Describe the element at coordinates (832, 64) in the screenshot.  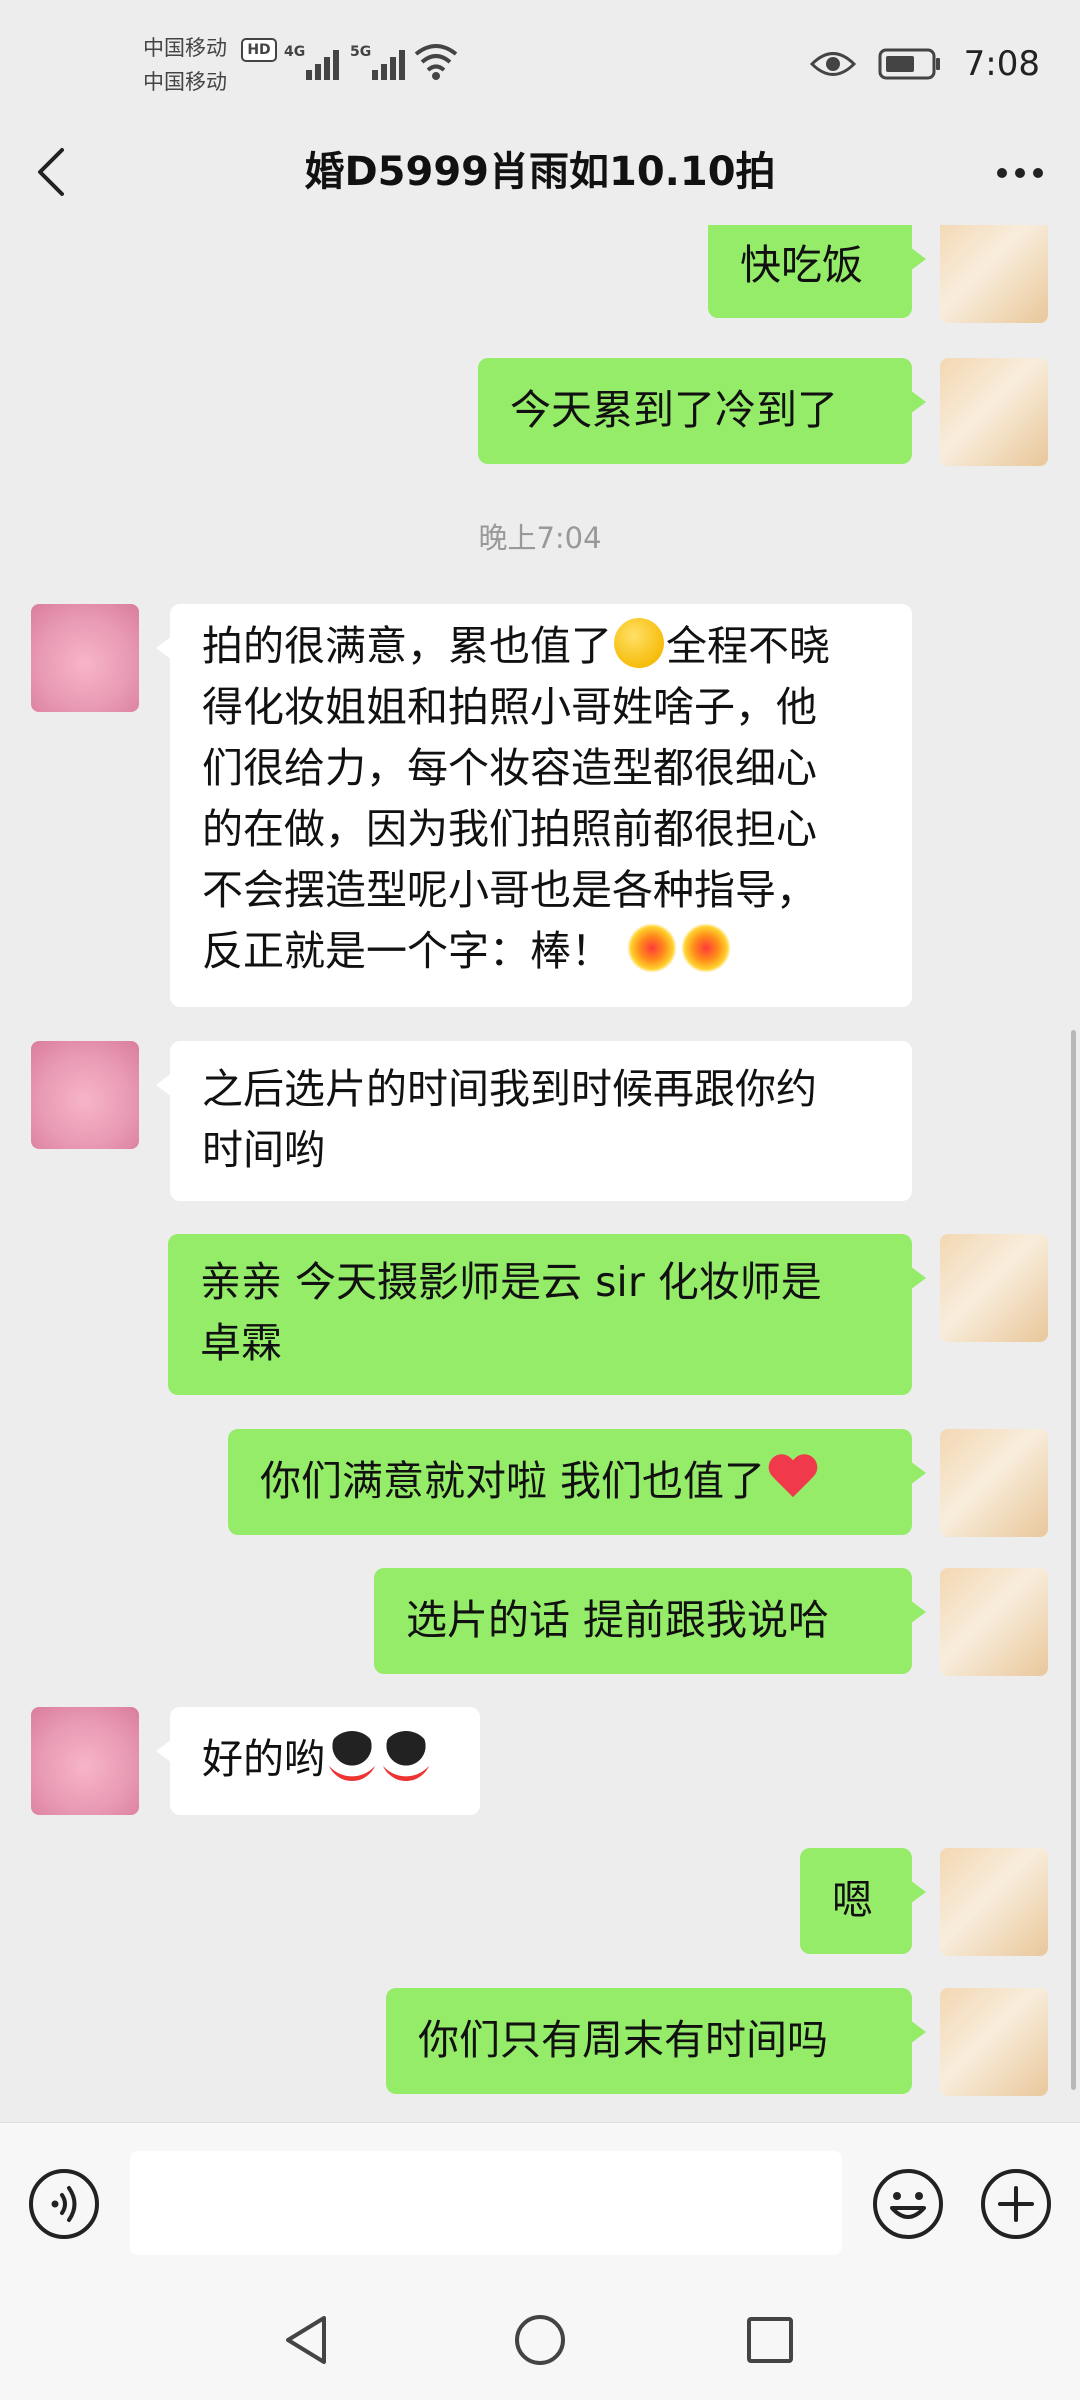
I see `eye-icon` at that location.